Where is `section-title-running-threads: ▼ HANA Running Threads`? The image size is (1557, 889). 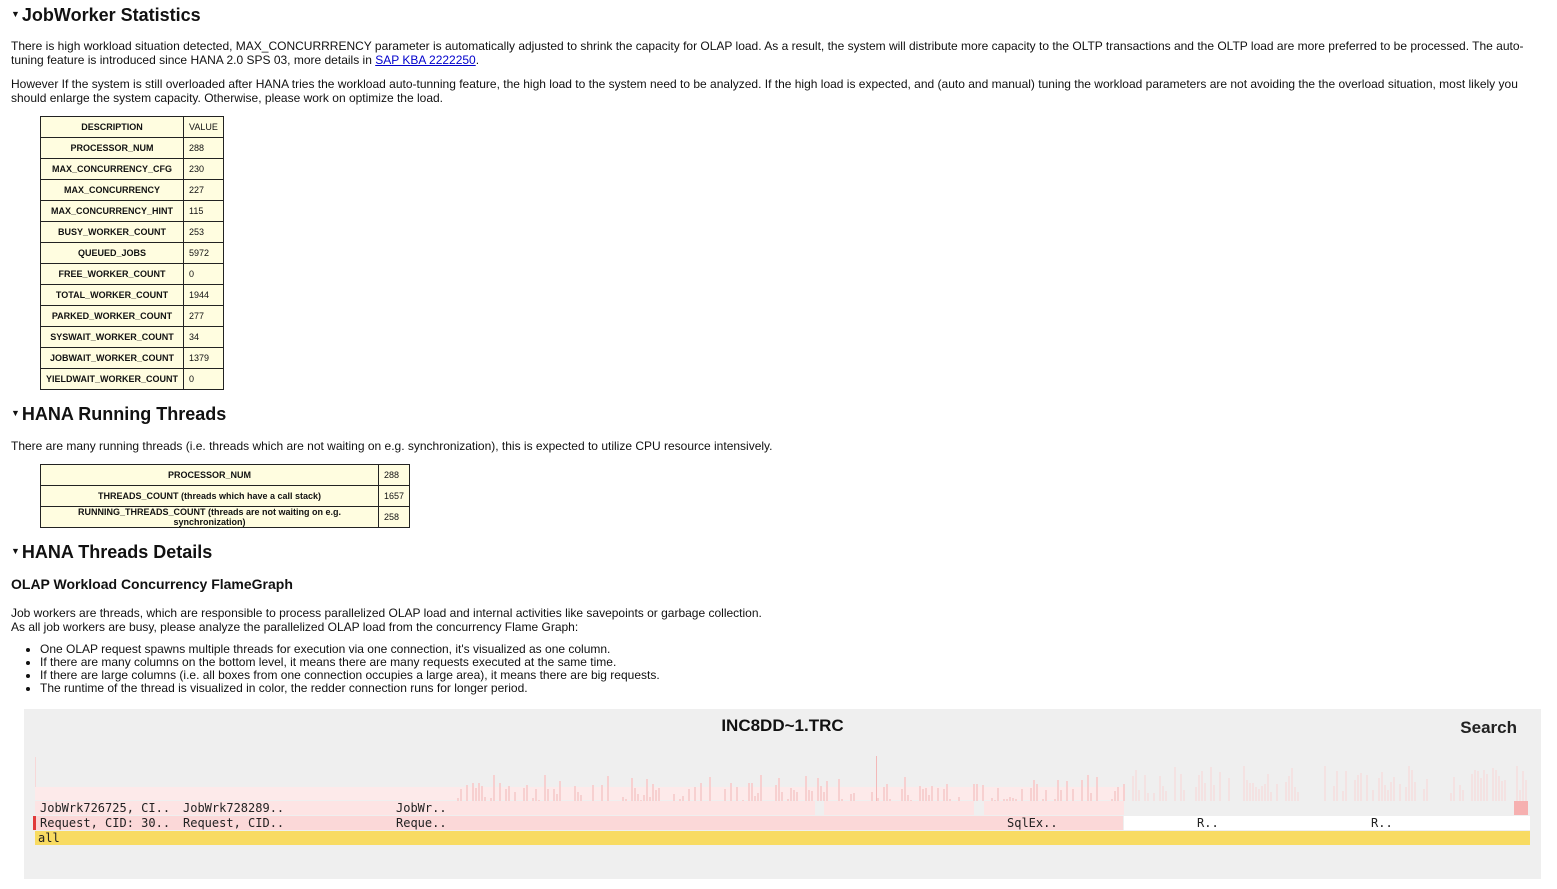 section-title-running-threads: ▼ HANA Running Threads is located at coordinates (118, 414).